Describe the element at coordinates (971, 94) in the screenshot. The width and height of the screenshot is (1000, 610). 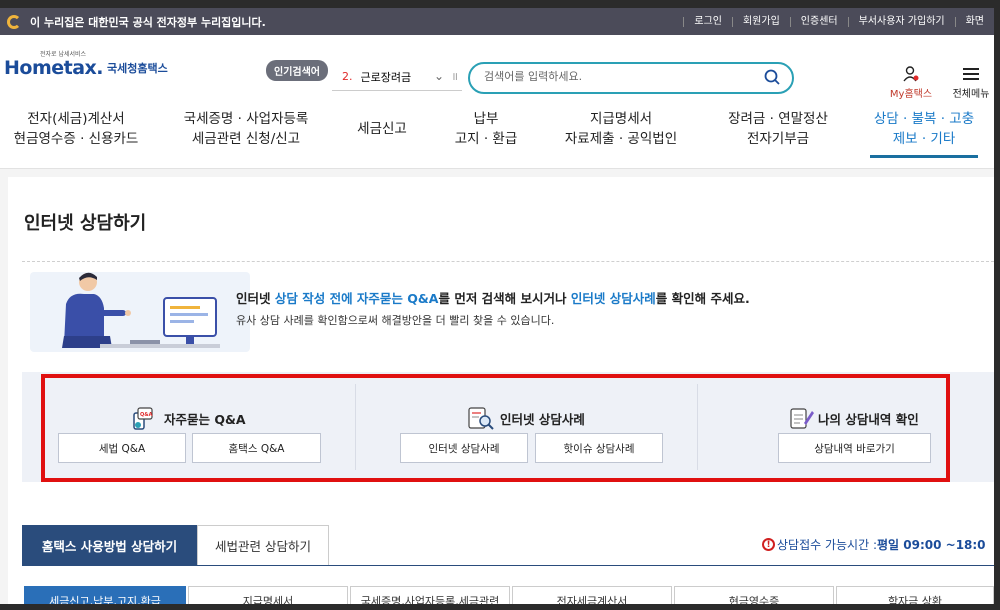
I see `all-menu-label: 전체메뉴` at that location.